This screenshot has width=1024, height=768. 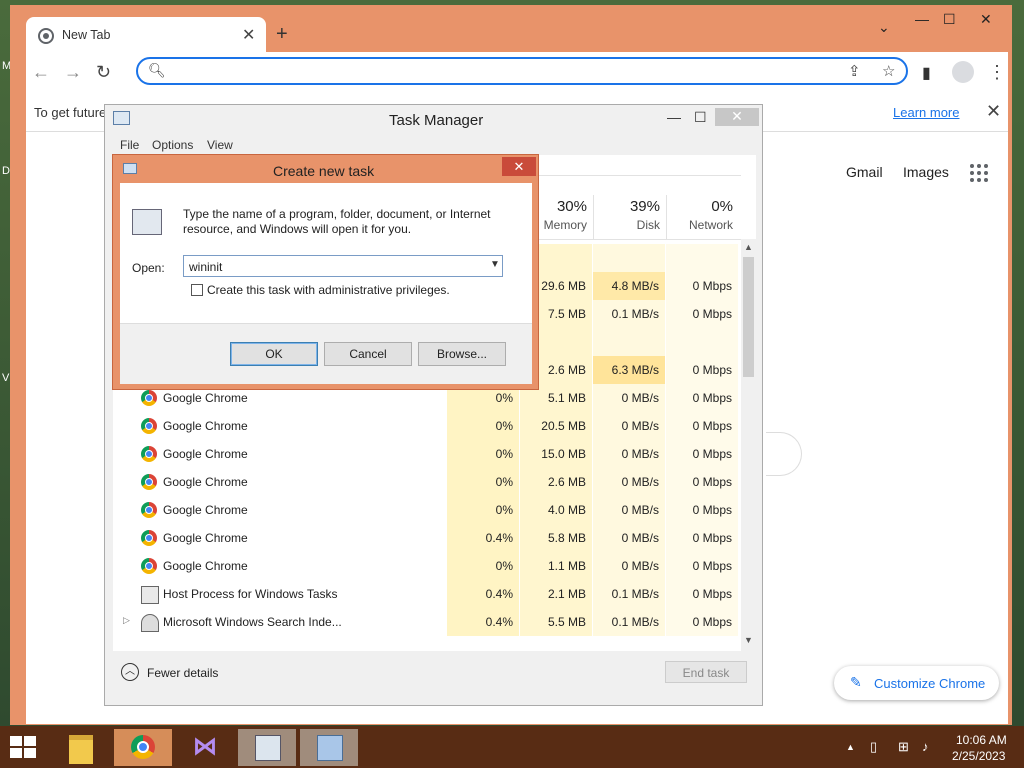 What do you see at coordinates (129, 145) in the screenshot?
I see `menu-file: File` at bounding box center [129, 145].